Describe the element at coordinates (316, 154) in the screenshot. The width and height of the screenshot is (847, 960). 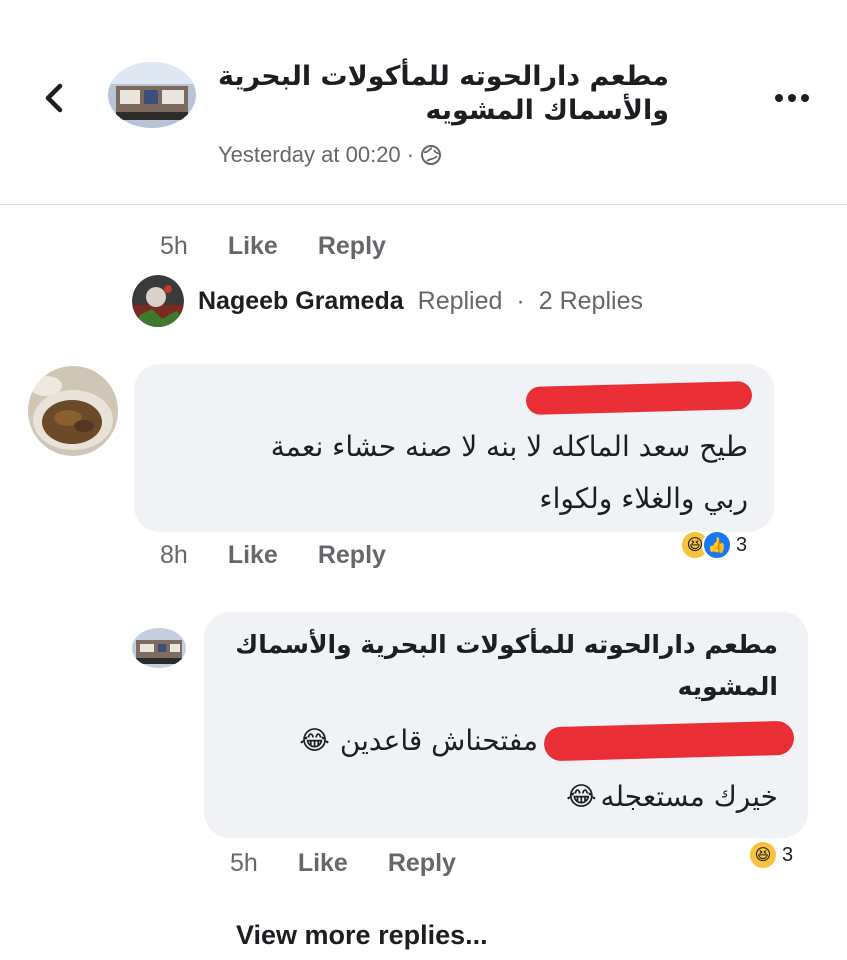
I see `timestamp-text: Yesterday at 00:20 ·` at that location.